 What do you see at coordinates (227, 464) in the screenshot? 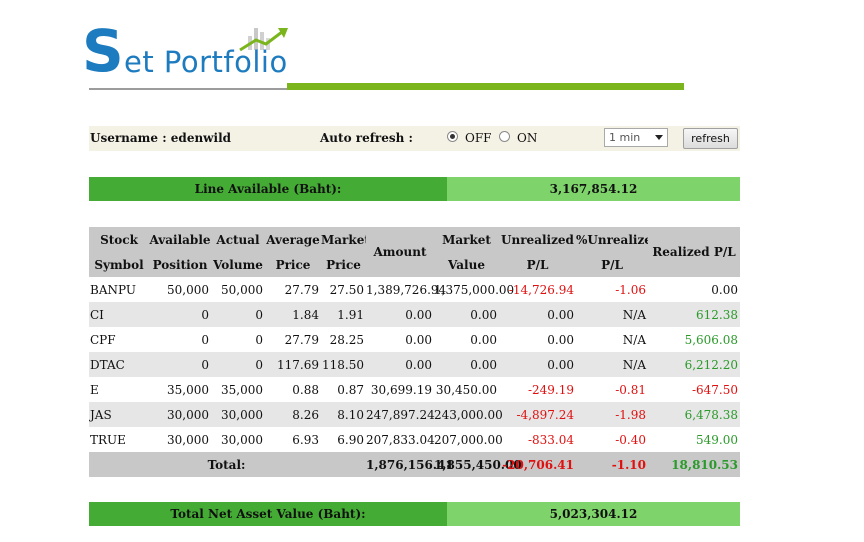
I see `total-label: Total:` at bounding box center [227, 464].